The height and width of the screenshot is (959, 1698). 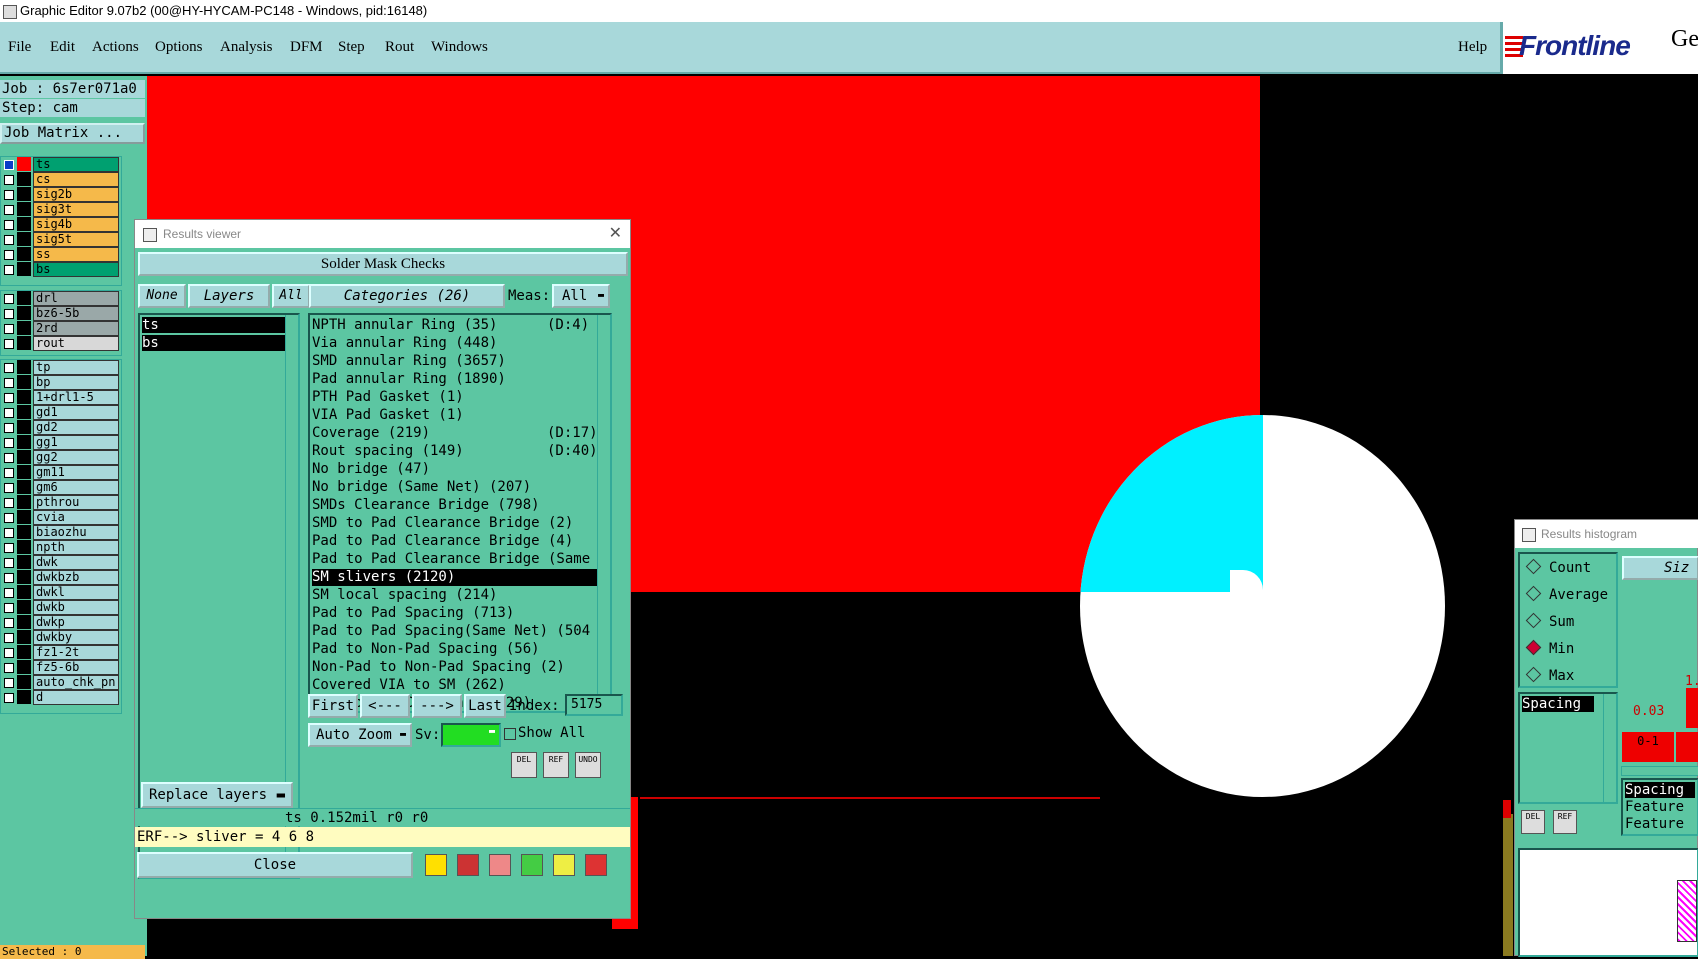 I want to click on report-icon, so click(x=564, y=865).